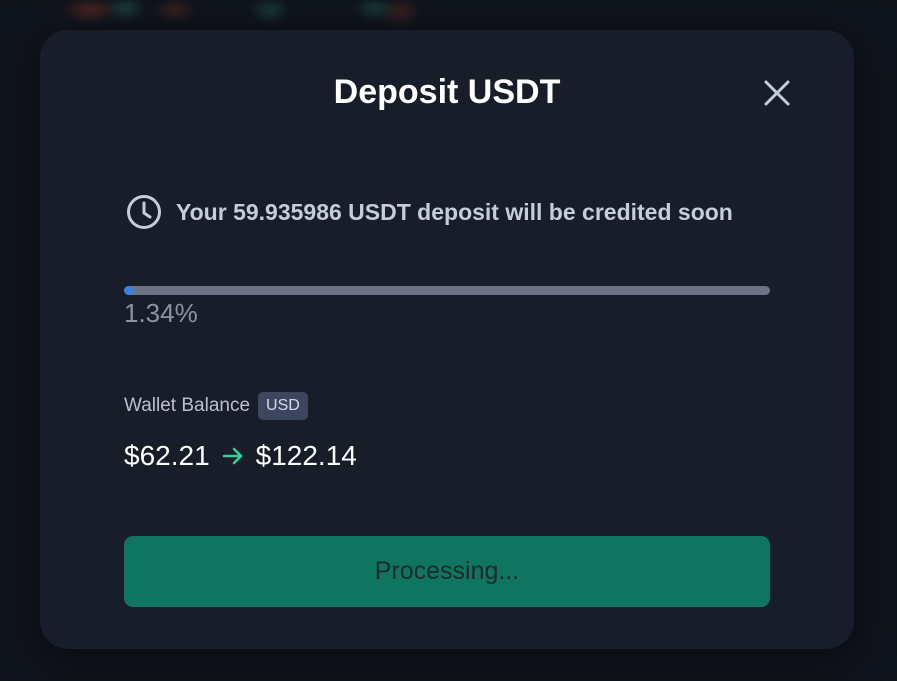 Image resolution: width=897 pixels, height=681 pixels. I want to click on balance-before: $62.21, so click(167, 455).